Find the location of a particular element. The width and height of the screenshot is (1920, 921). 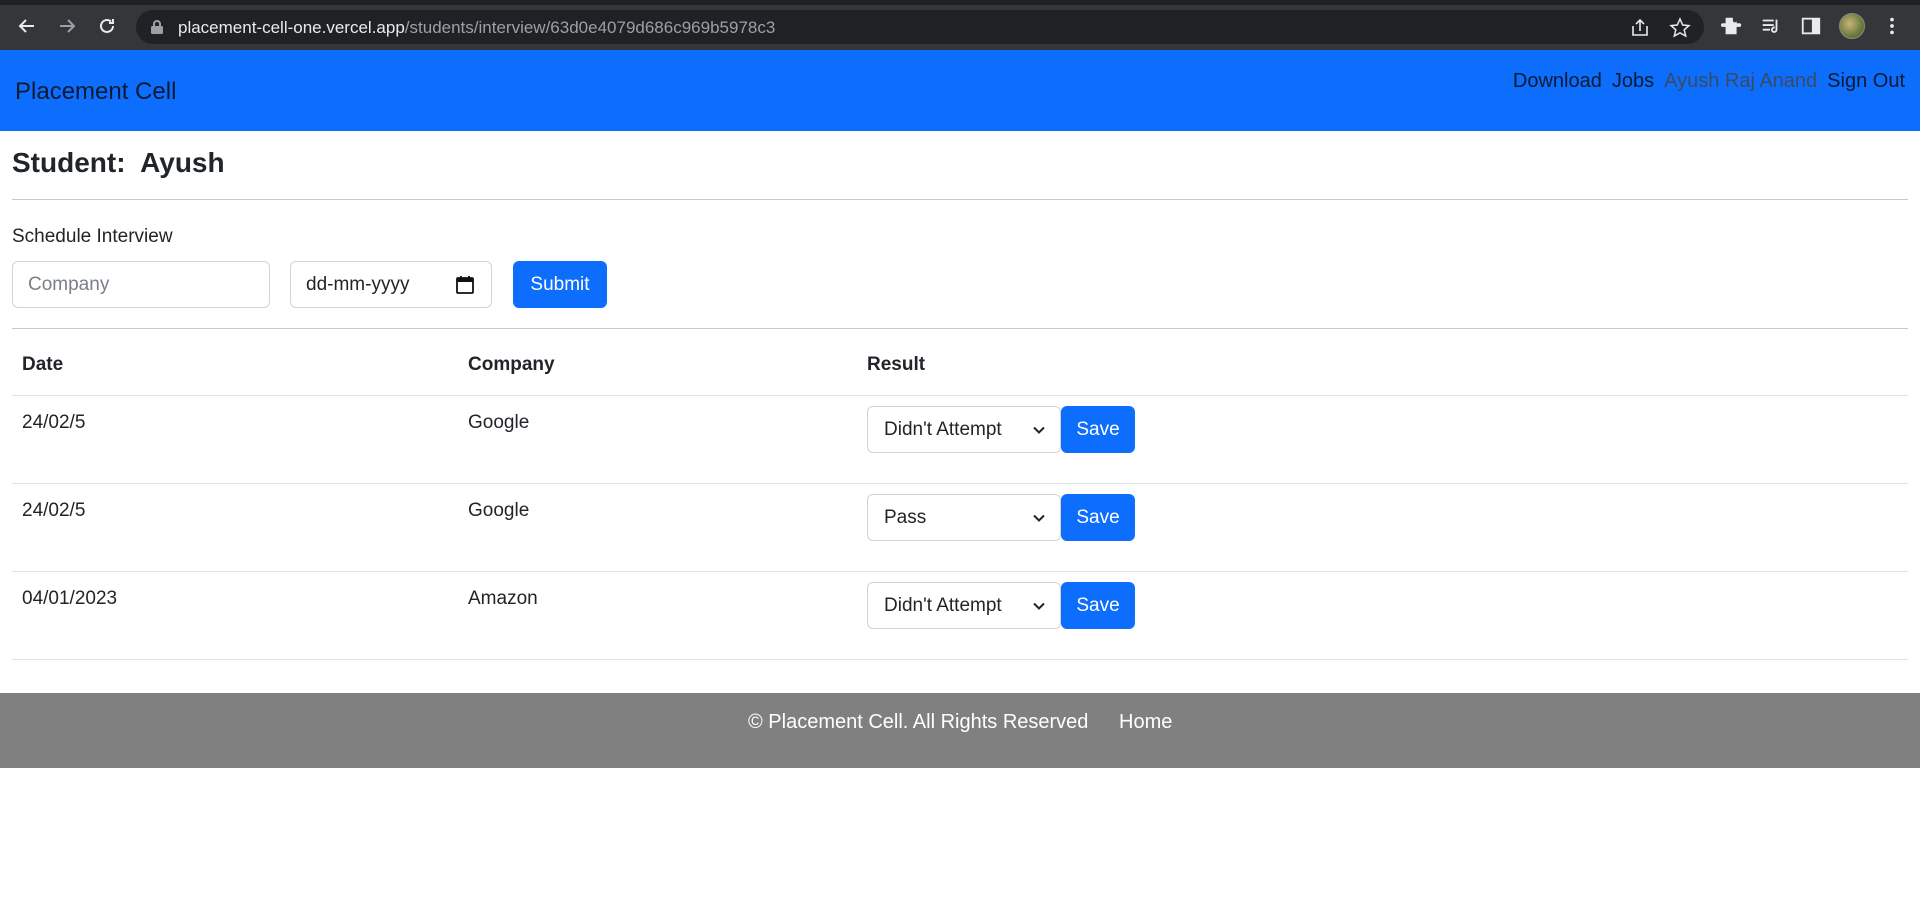

nav-user-name: Ayush Raj Anand is located at coordinates (1740, 81).